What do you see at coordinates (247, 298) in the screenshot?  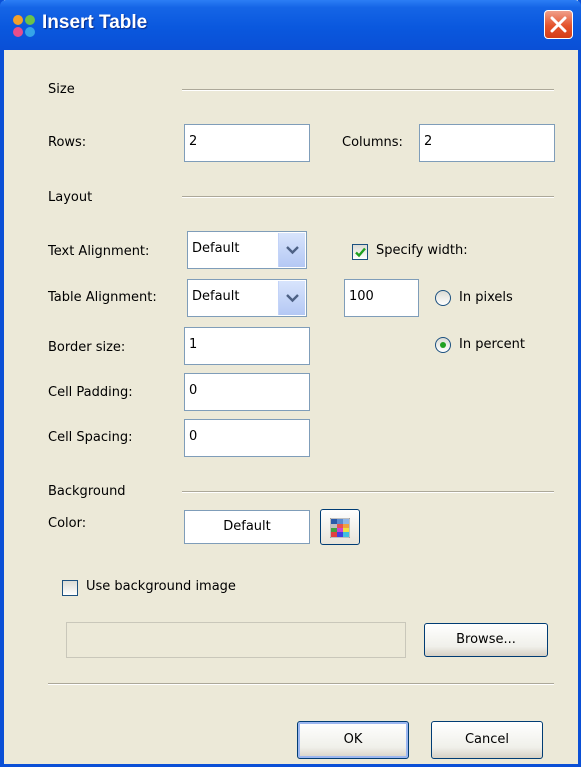 I see `table-alignment-select: Default` at bounding box center [247, 298].